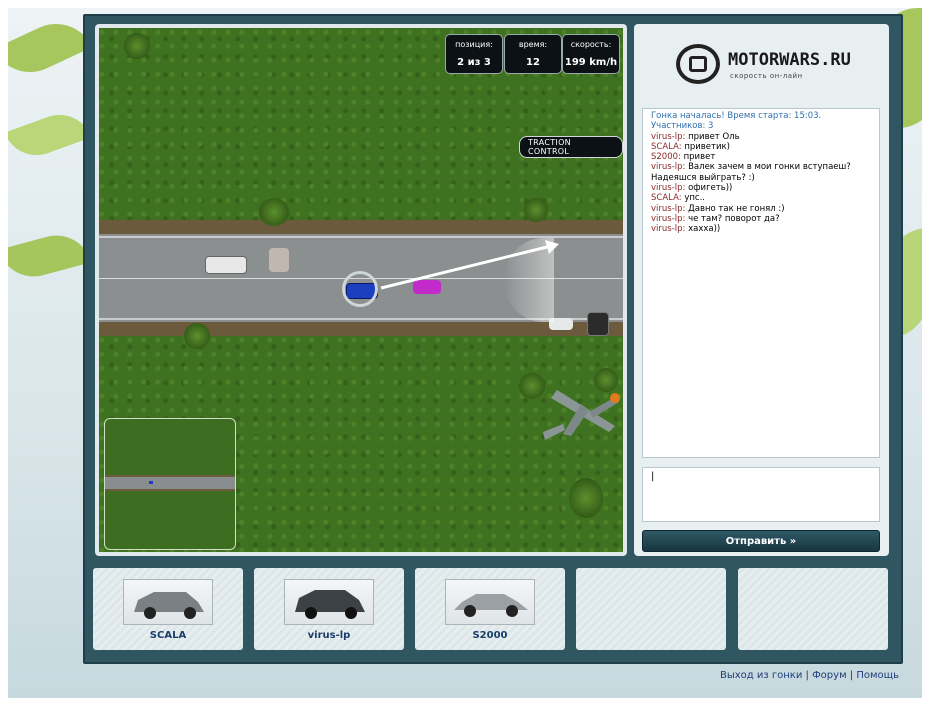  What do you see at coordinates (704, 229) in the screenshot?
I see `chat-text: хахха))` at bounding box center [704, 229].